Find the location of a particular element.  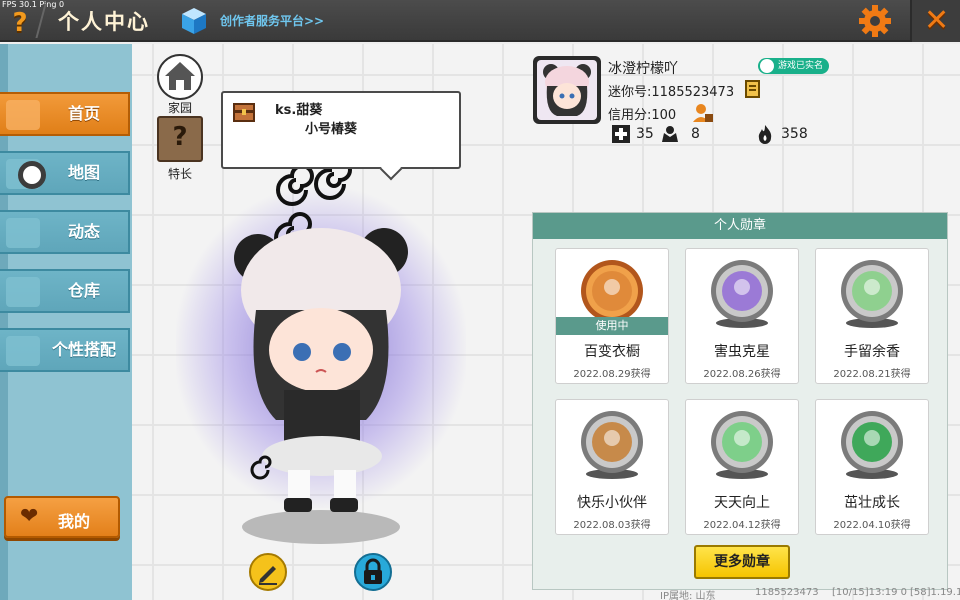

mine-button-label: 我的 is located at coordinates (74, 521).